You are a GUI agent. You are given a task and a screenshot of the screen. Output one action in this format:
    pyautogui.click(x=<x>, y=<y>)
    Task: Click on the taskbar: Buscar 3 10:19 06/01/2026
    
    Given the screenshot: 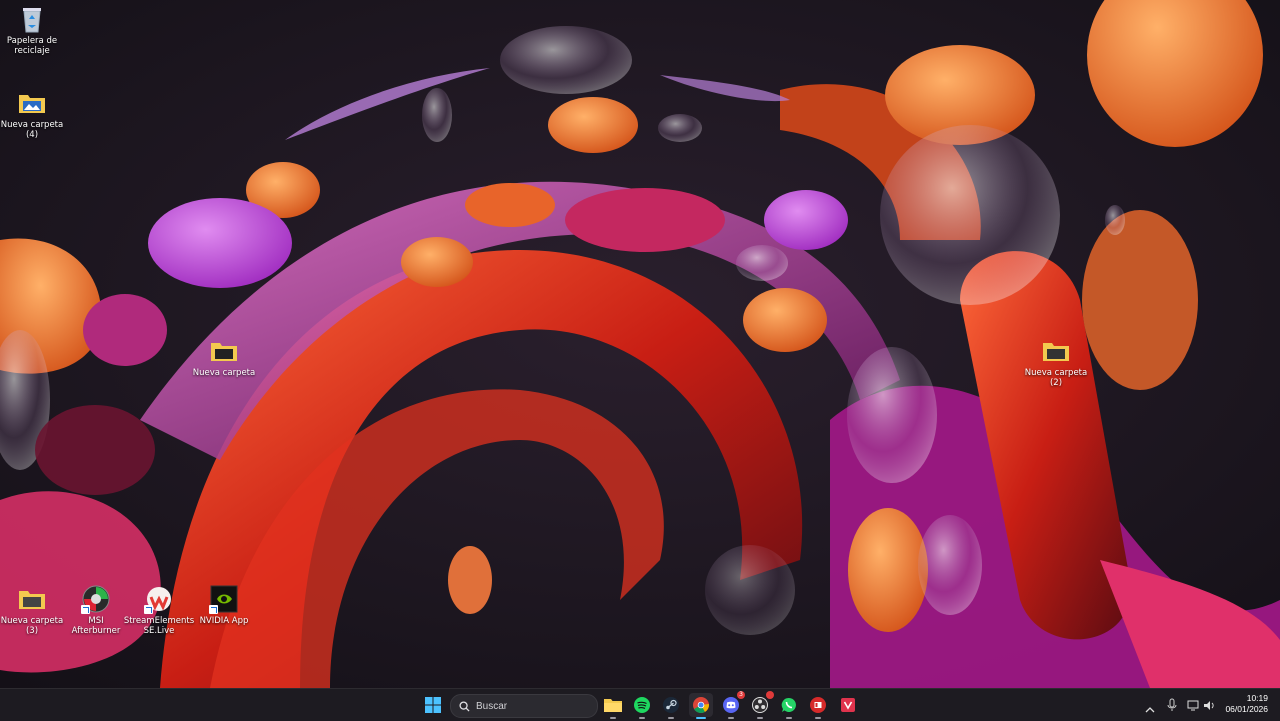 What is the action you would take?
    pyautogui.click(x=640, y=704)
    